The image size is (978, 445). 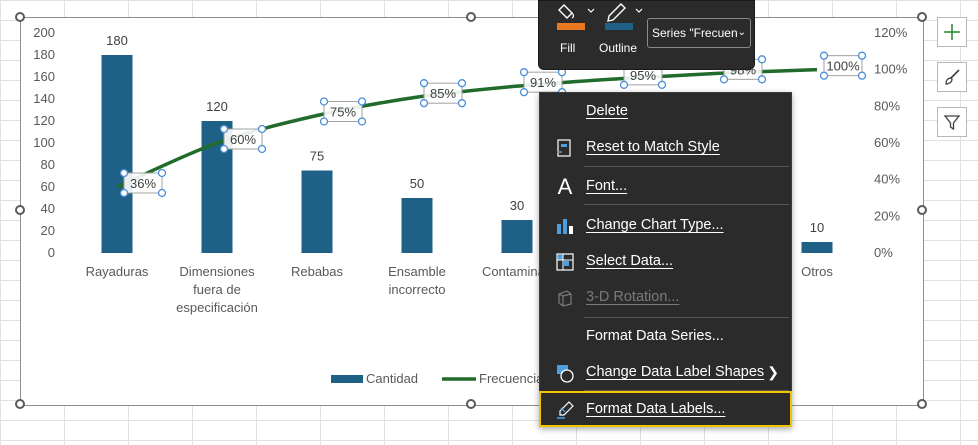 I want to click on menu-item-reset-to-match-style: Reset to Match Style, so click(x=665, y=147).